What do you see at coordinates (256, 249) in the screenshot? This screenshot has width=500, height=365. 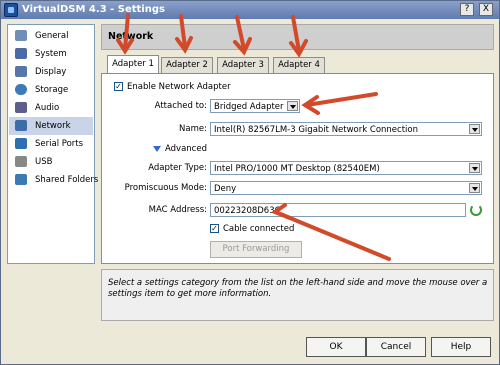 I see `port-forwarding-button: Port Forwarding` at bounding box center [256, 249].